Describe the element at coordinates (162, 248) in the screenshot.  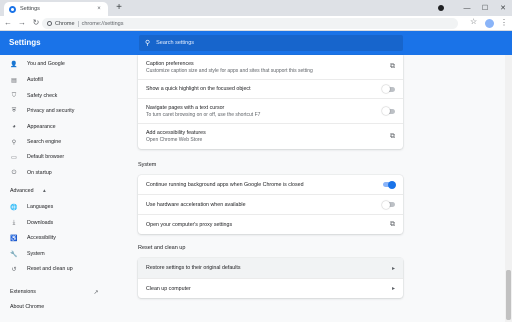
I see `reset-section-title: Reset and clean up` at that location.